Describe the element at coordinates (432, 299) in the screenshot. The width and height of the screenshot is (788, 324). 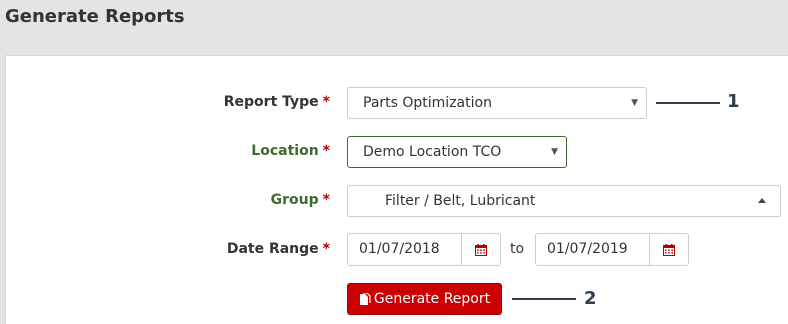
I see `generate-report-label: Generate Report` at that location.